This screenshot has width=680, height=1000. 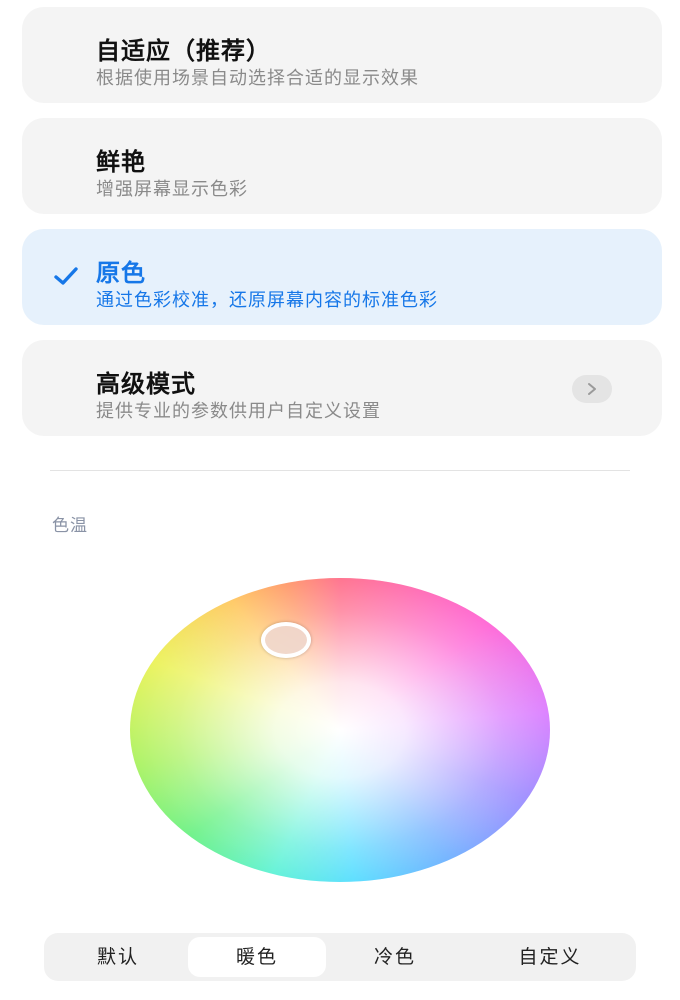 I want to click on color-temperature-label: 色温, so click(x=70, y=526).